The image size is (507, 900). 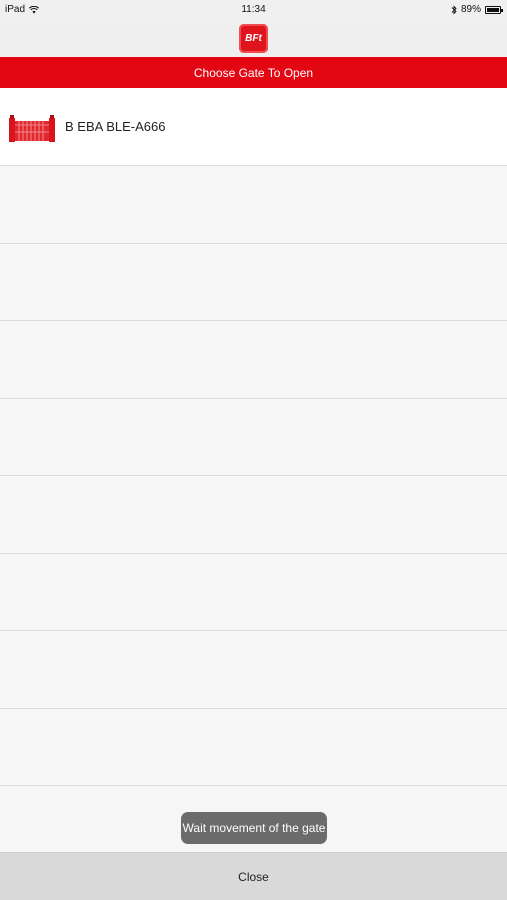 I want to click on status-time: 11:34, so click(x=253, y=9).